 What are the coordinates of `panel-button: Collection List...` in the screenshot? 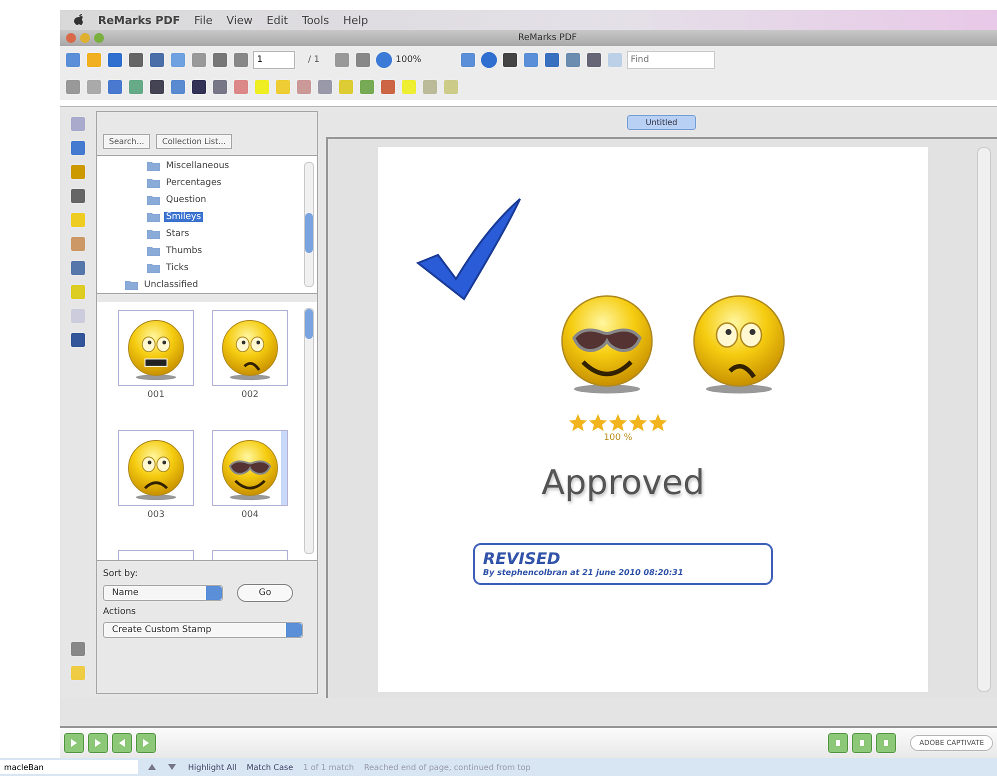 It's located at (194, 141).